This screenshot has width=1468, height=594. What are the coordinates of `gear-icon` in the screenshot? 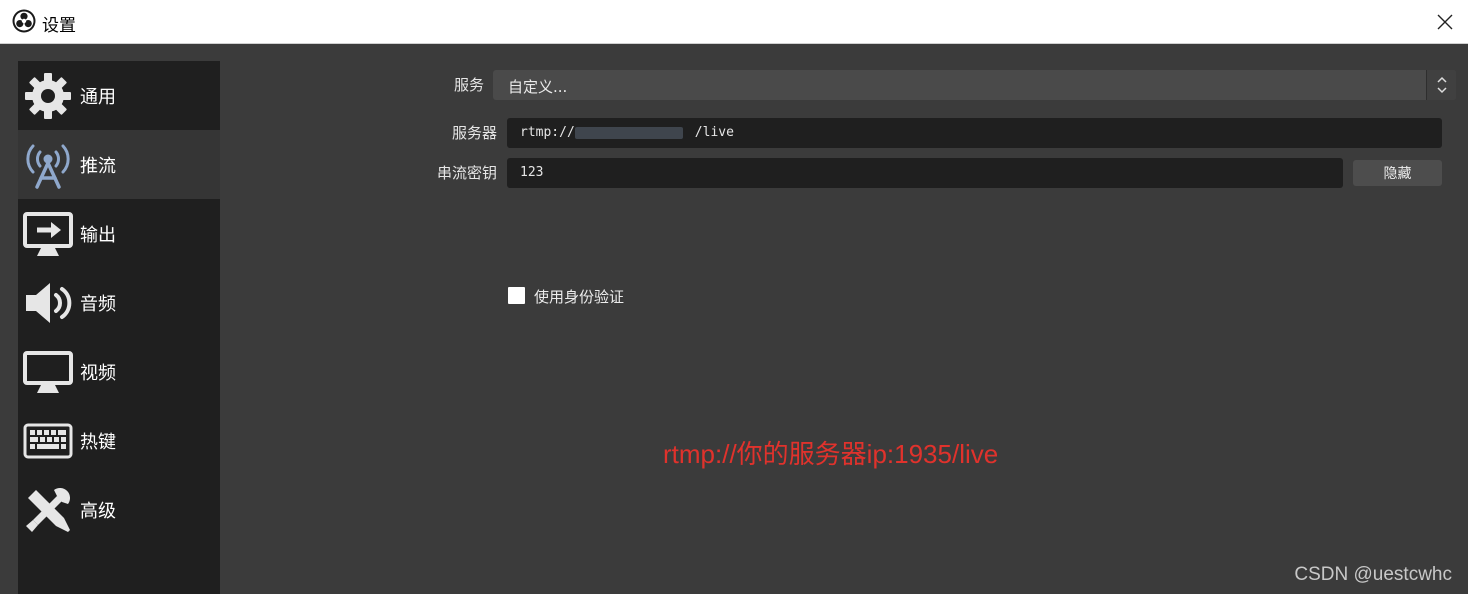 It's located at (48, 96).